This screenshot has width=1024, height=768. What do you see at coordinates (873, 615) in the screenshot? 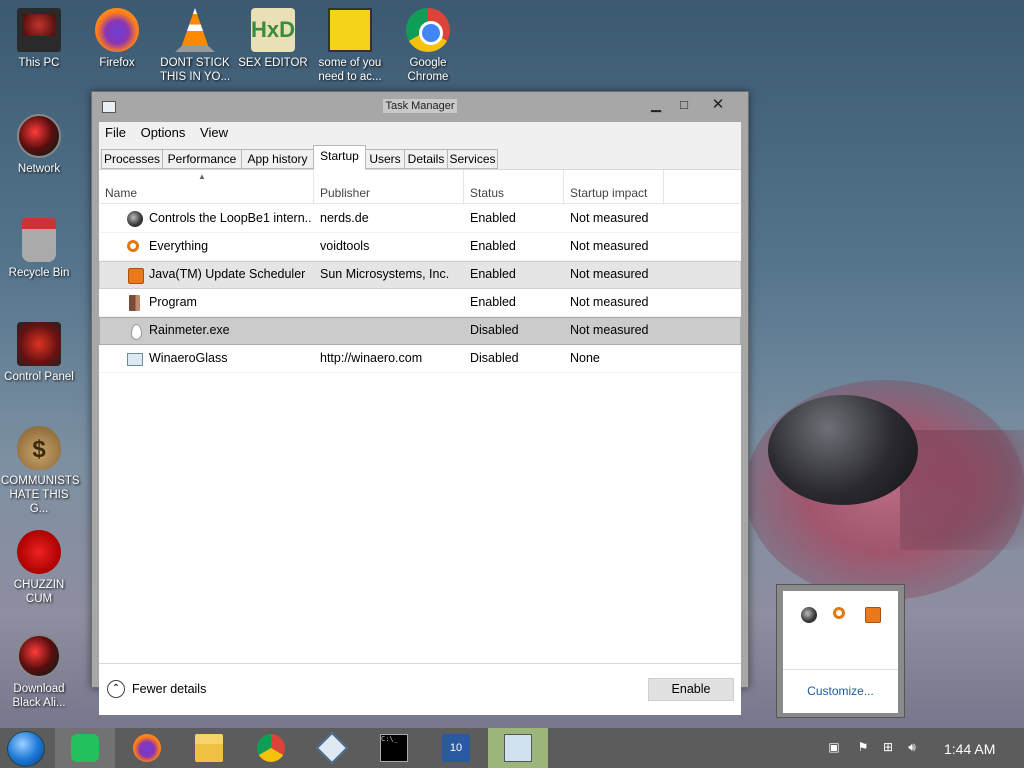
I see `java-tray-icon` at bounding box center [873, 615].